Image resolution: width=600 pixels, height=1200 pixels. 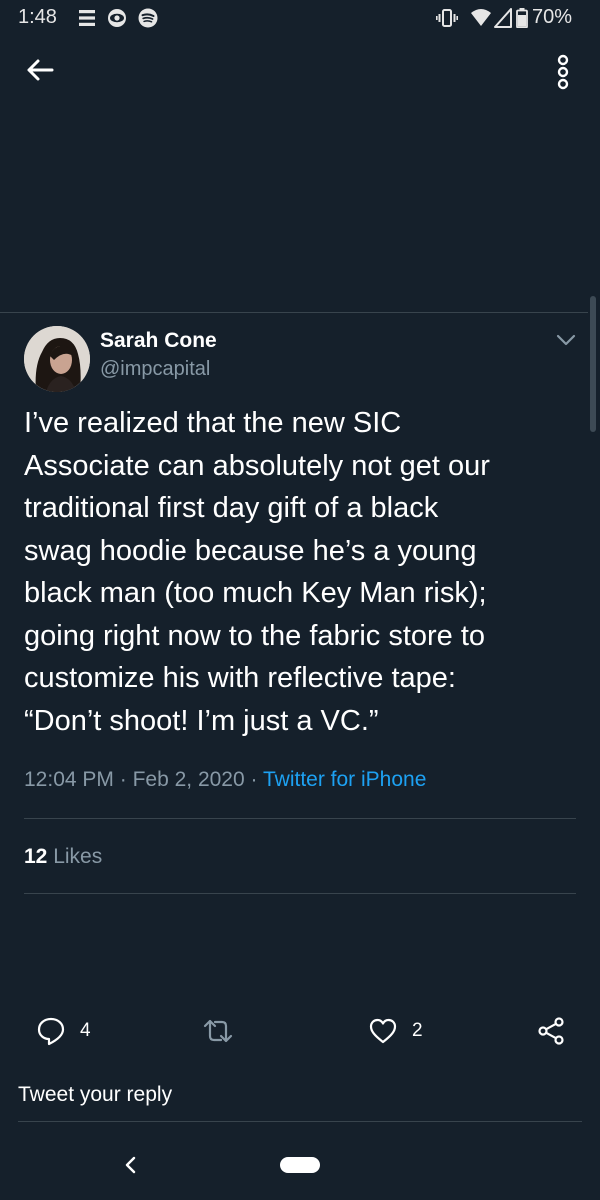 What do you see at coordinates (87, 18) in the screenshot?
I see `news-icon` at bounding box center [87, 18].